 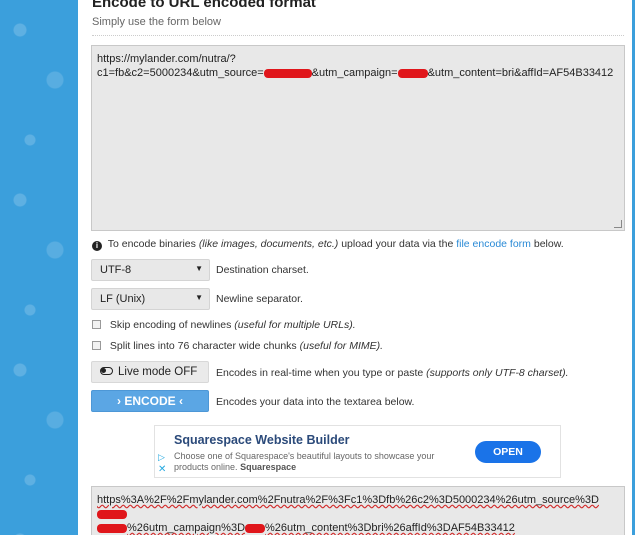 What do you see at coordinates (150, 401) in the screenshot?
I see `encode-button: › ENCODE ‹` at bounding box center [150, 401].